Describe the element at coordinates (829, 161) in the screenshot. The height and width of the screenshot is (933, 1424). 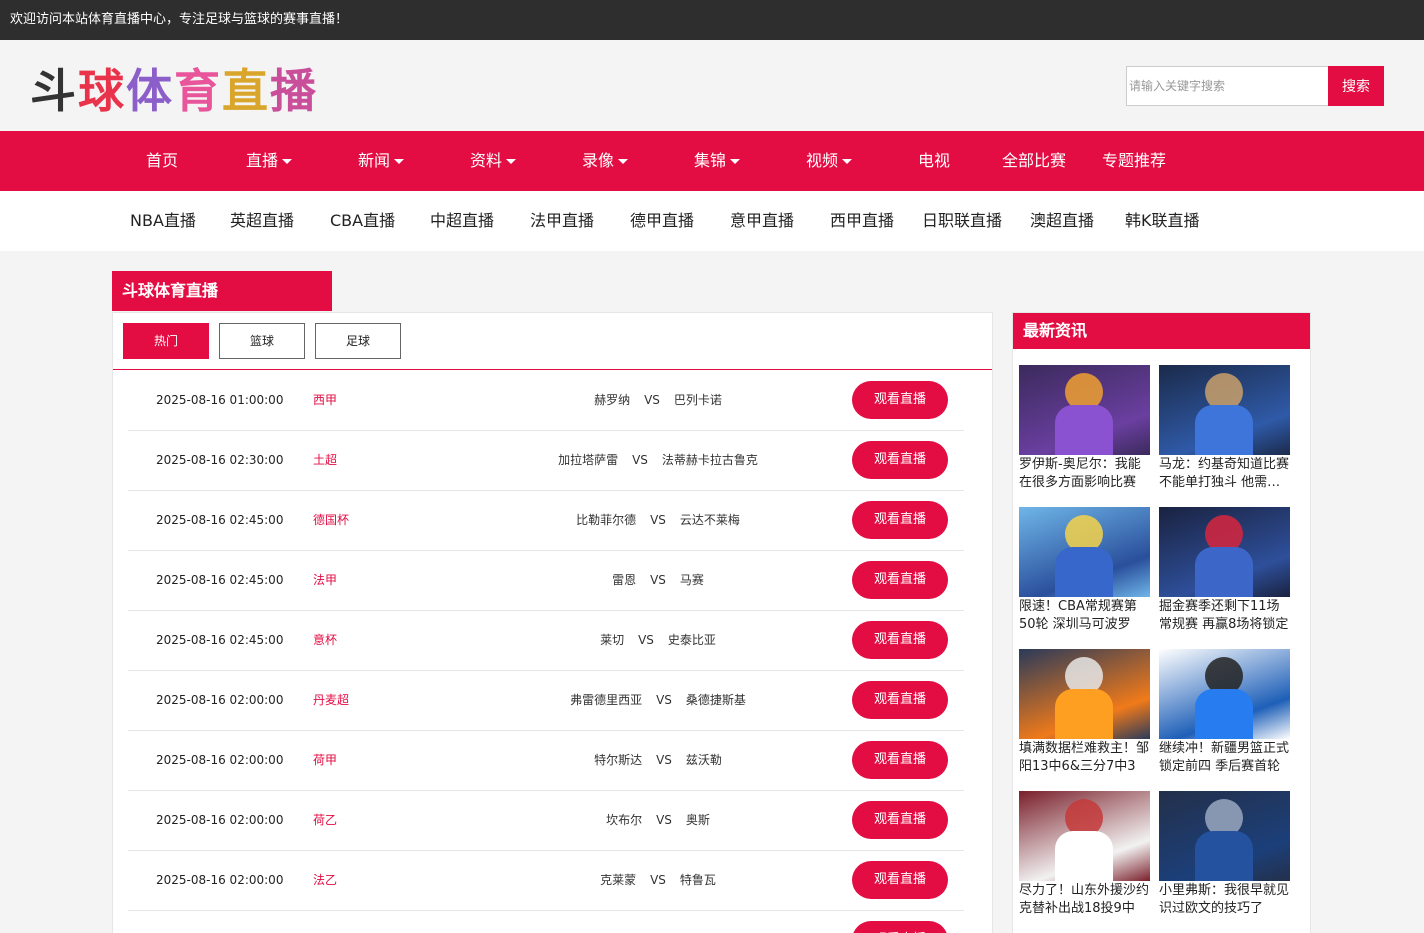
I see `nav-item-video: 视频` at that location.